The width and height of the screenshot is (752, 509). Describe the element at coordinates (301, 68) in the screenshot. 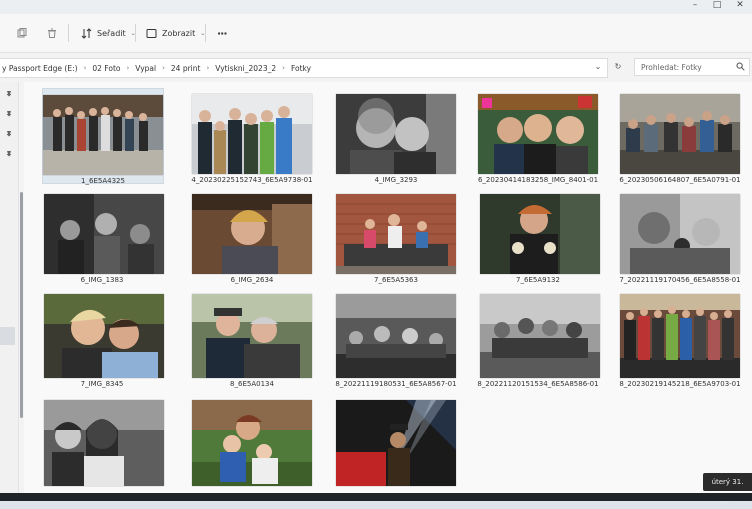

I see `breadcrumb-item: Fotky` at that location.